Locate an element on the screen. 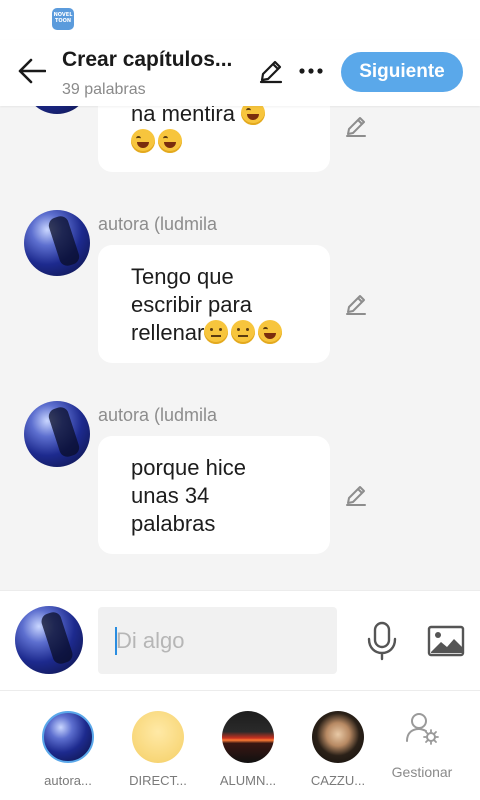 The image size is (480, 800). manage-label: Gestionar is located at coordinates (422, 772).